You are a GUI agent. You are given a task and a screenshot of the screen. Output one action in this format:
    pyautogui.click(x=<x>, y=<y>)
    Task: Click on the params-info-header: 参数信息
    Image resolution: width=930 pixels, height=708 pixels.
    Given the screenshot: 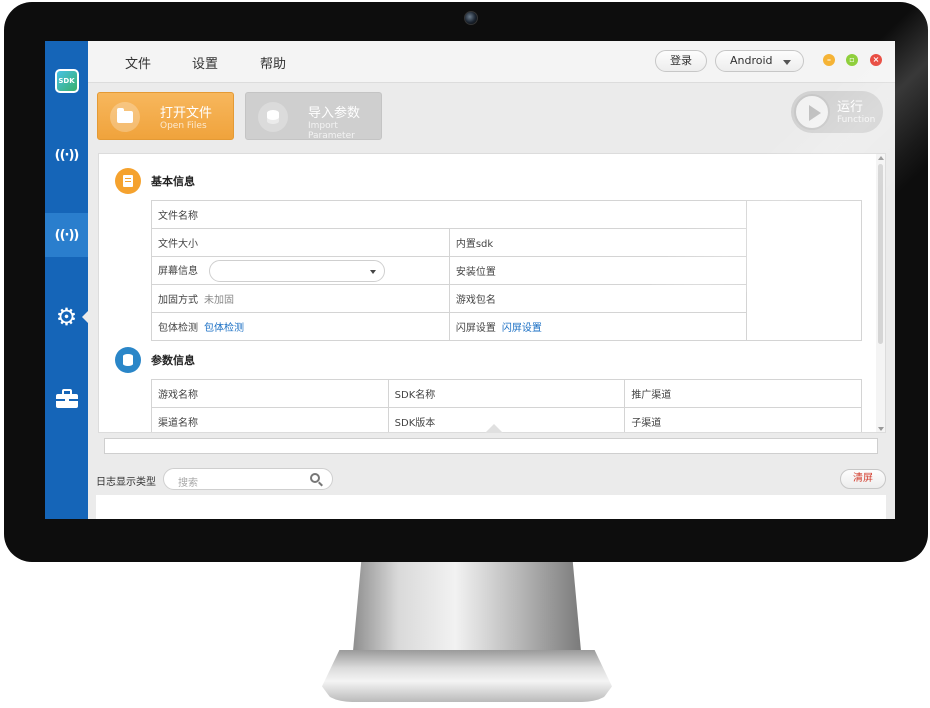 What is the action you would take?
    pyautogui.click(x=155, y=360)
    